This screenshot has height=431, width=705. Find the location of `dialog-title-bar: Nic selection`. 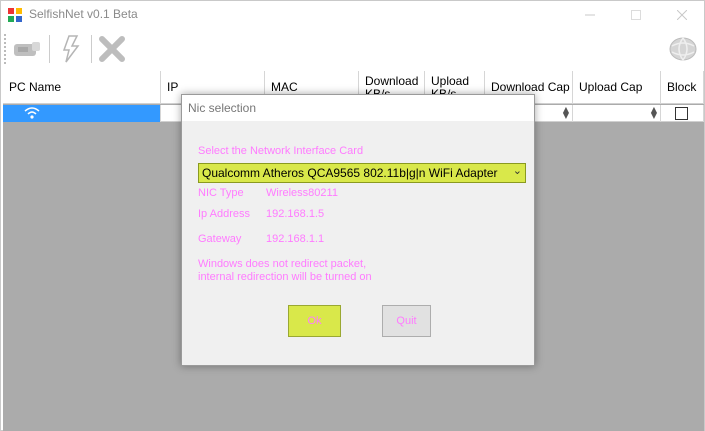

dialog-title-bar: Nic selection is located at coordinates (358, 108).